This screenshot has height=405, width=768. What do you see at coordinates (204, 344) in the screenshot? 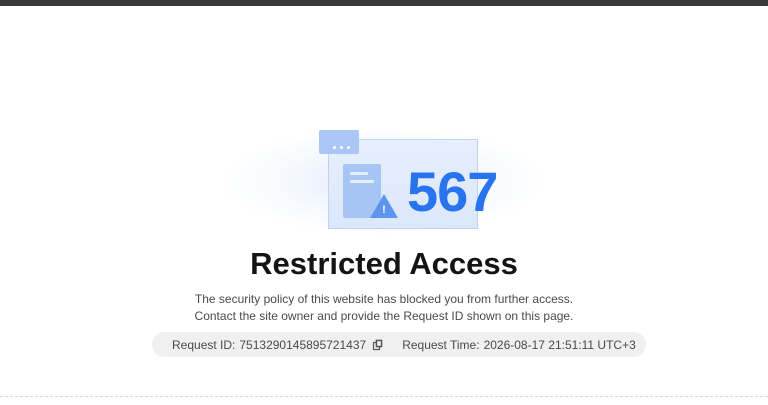
I see `request-id-label: Request ID:` at bounding box center [204, 344].